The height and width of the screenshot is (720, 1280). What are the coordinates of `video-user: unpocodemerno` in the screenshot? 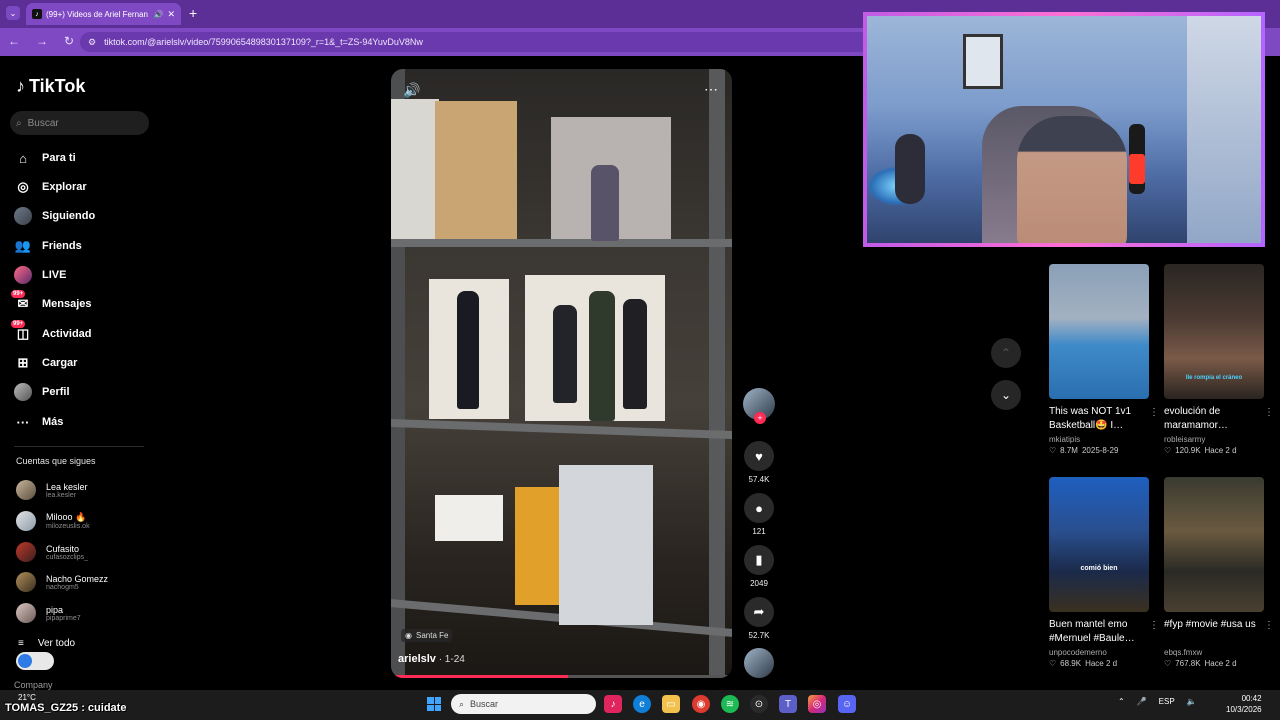 It's located at (1078, 652).